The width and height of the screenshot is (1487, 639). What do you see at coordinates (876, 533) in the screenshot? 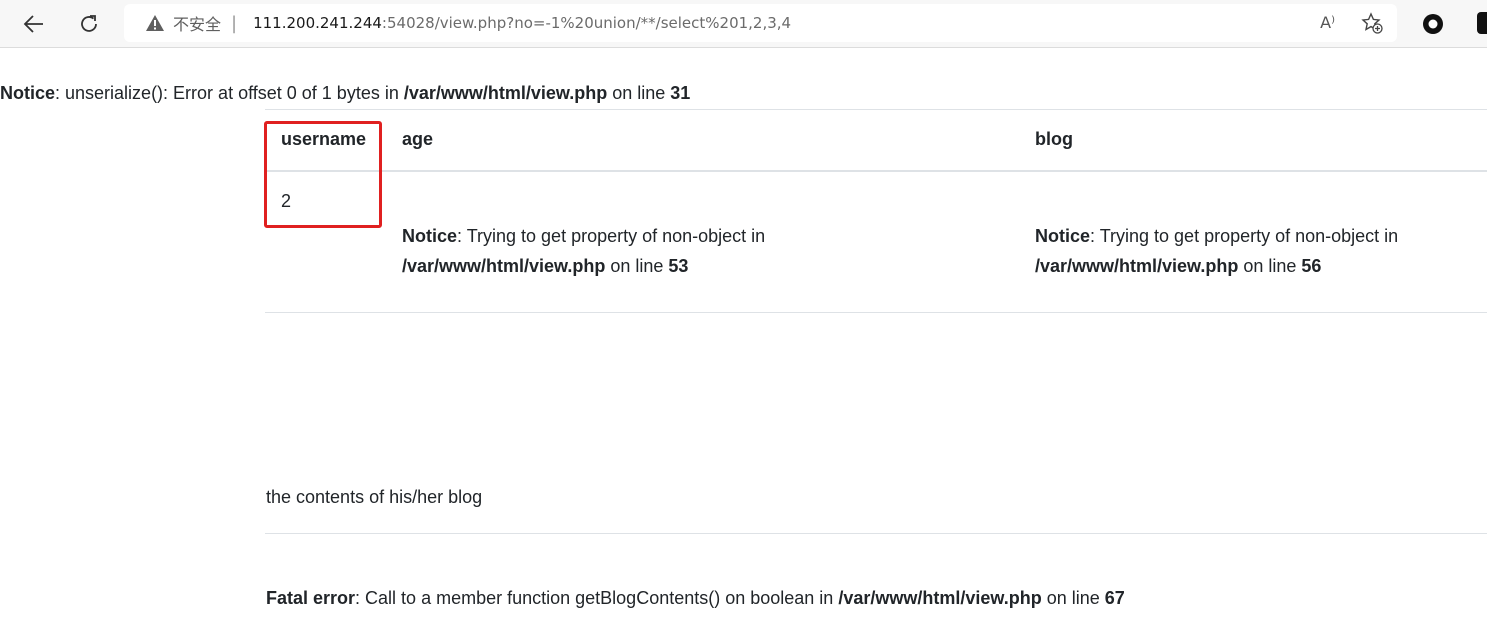
I see `blog-contents-border` at bounding box center [876, 533].